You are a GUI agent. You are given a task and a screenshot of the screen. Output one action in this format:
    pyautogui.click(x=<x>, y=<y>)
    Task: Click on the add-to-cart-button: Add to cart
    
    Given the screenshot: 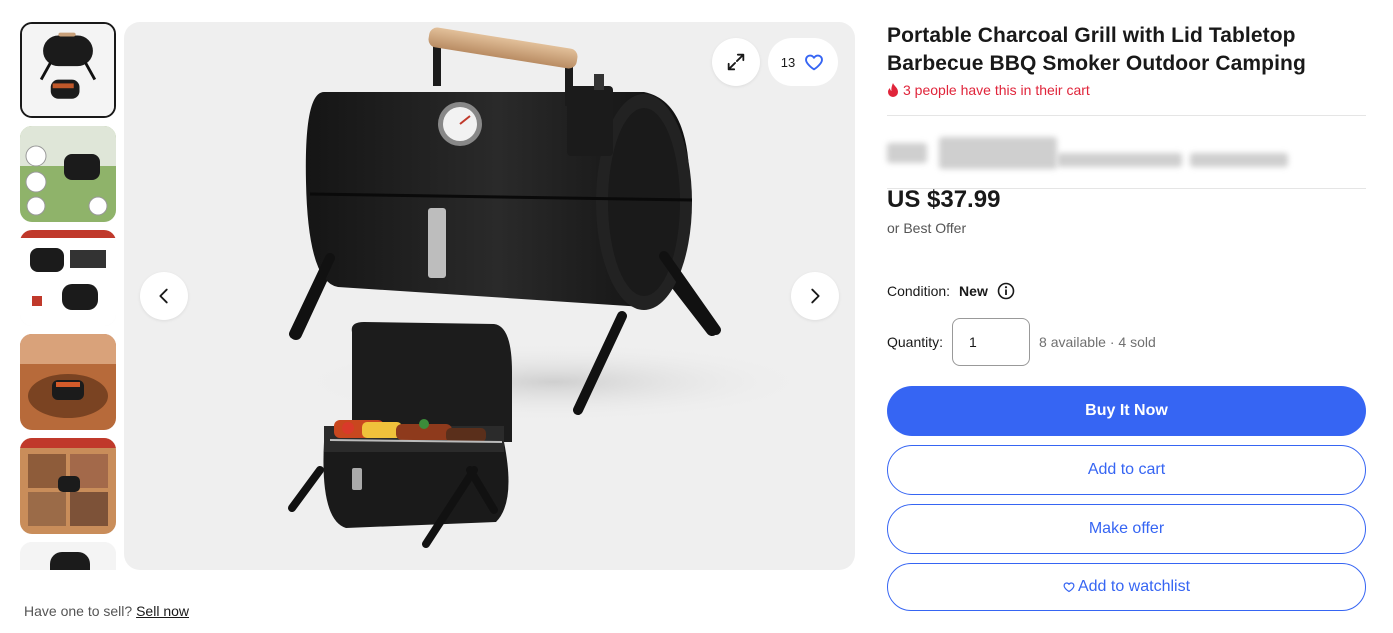 What is the action you would take?
    pyautogui.click(x=1126, y=470)
    